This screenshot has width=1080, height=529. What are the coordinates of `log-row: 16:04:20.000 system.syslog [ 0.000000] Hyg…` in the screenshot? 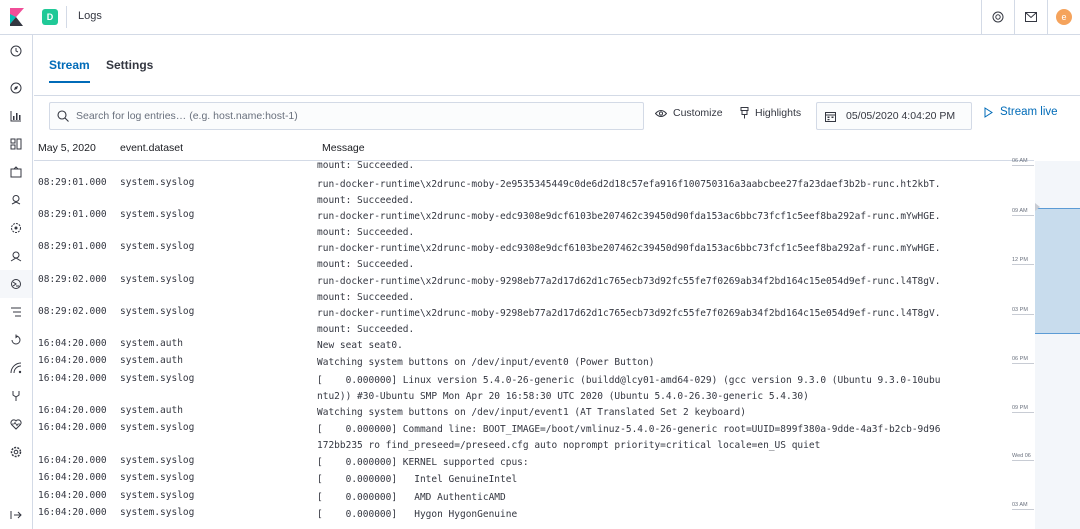 It's located at (517, 515).